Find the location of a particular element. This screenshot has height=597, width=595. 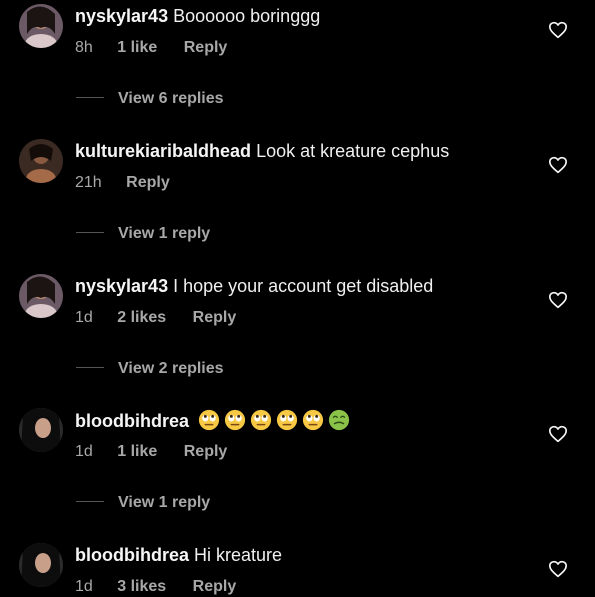

view-replies-button: View 2 replies is located at coordinates (150, 369).